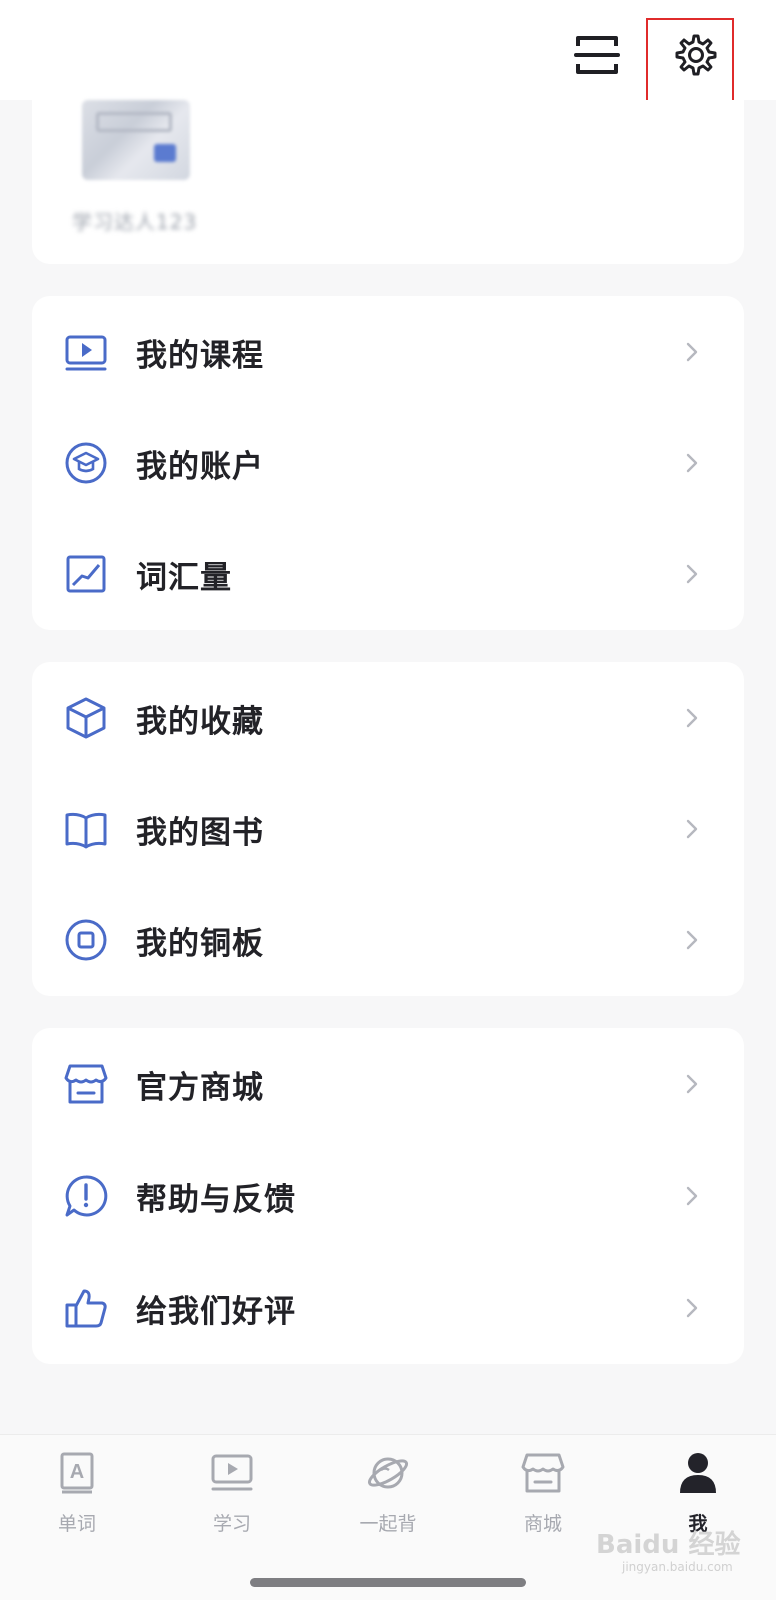 This screenshot has width=776, height=1600. Describe the element at coordinates (86, 574) in the screenshot. I see `trend-chart-icon` at that location.